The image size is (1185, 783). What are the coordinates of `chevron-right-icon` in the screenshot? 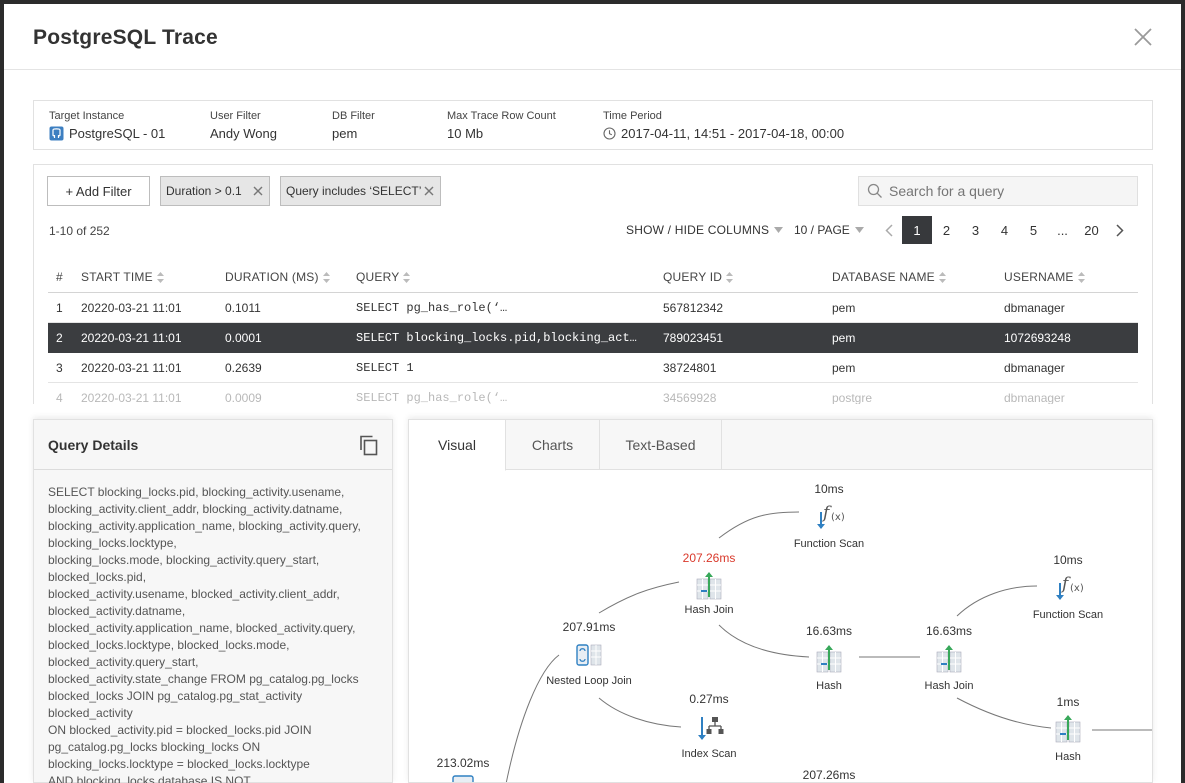 It's located at (1120, 230).